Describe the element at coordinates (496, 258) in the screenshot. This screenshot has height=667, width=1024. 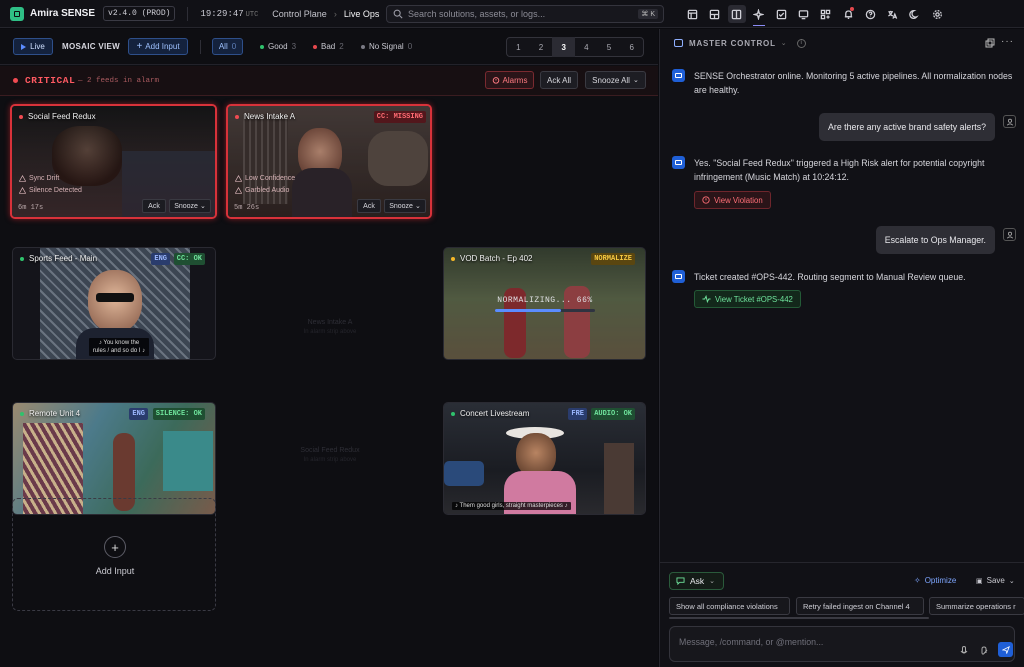
I see `feed-name: VOD Batch - Ep 402` at that location.